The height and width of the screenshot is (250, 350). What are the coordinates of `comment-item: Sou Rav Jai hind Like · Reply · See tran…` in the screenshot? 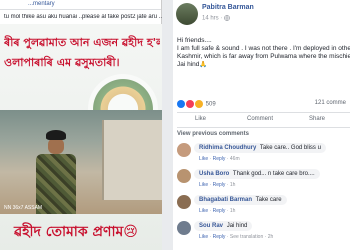 It's located at (263, 232).